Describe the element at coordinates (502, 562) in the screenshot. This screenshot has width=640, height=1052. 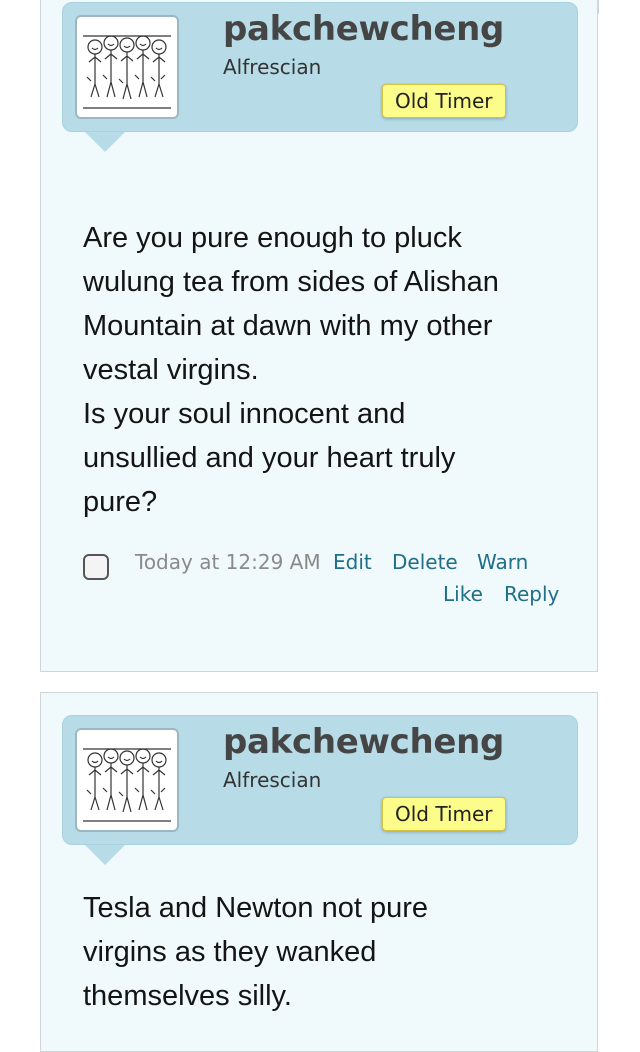
I see `warn-link: Warn` at that location.